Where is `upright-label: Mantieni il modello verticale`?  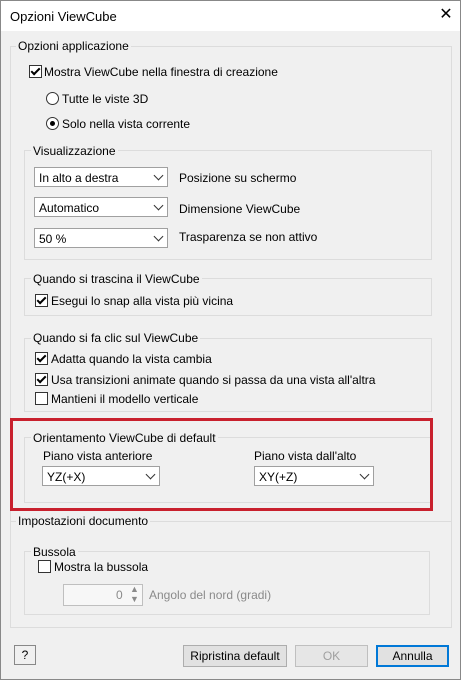 upright-label: Mantieni il modello verticale is located at coordinates (125, 399).